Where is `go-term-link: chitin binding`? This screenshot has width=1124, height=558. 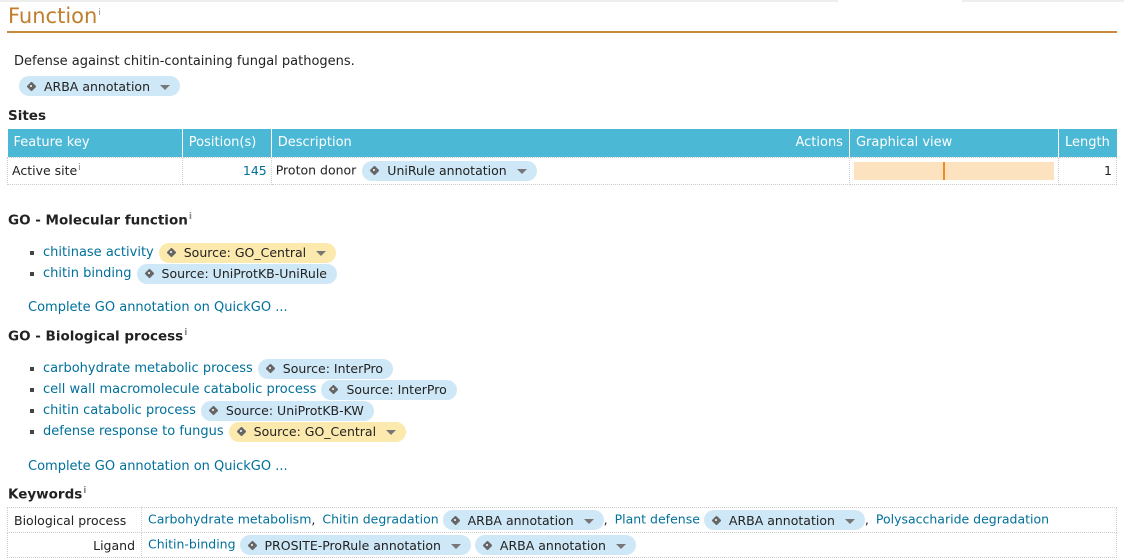 go-term-link: chitin binding is located at coordinates (87, 273).